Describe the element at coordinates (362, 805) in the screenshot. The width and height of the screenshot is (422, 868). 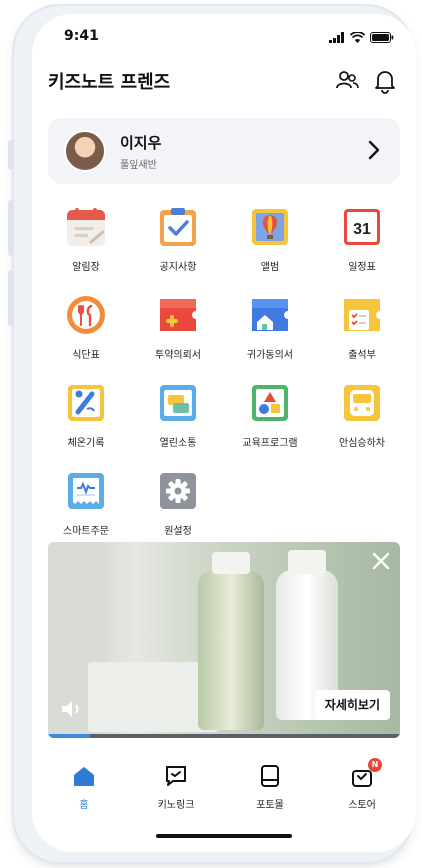
I see `tab-label: 스토어` at that location.